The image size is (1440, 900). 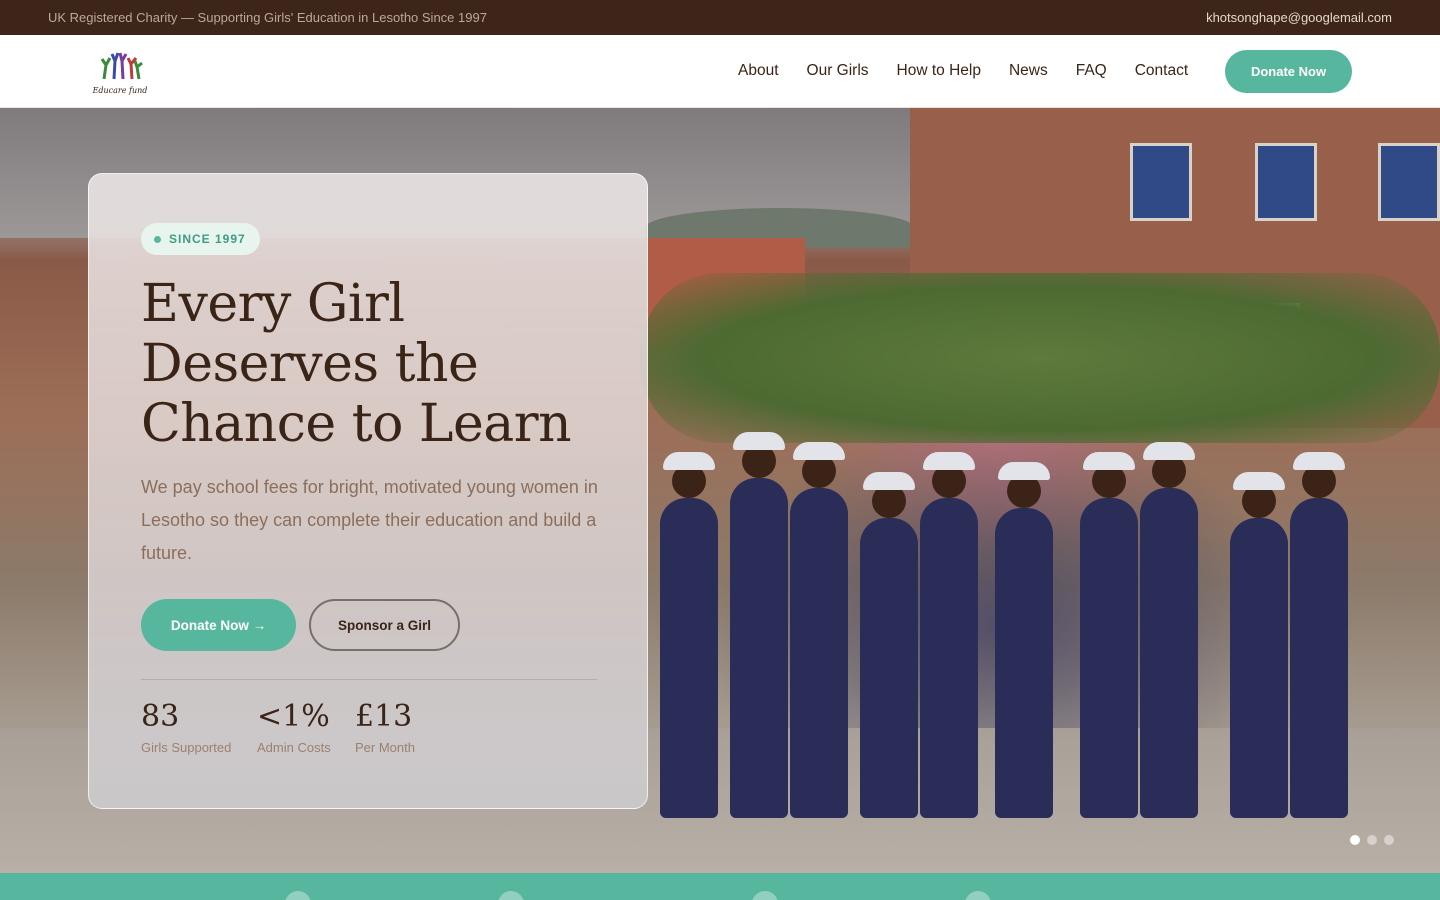 What do you see at coordinates (385, 747) in the screenshot?
I see `stat-label: Per Month` at bounding box center [385, 747].